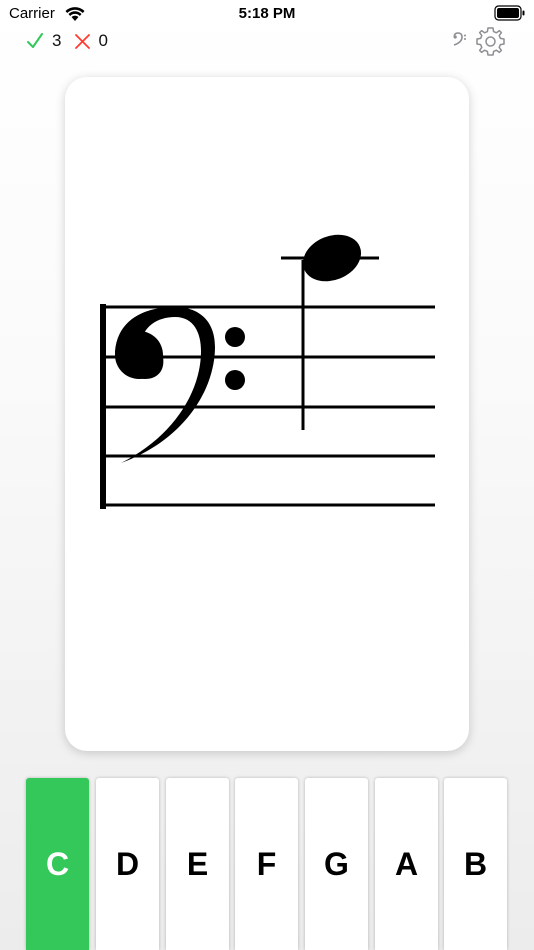 The width and height of the screenshot is (534, 950). Describe the element at coordinates (406, 864) in the screenshot. I see `key-a: A` at that location.